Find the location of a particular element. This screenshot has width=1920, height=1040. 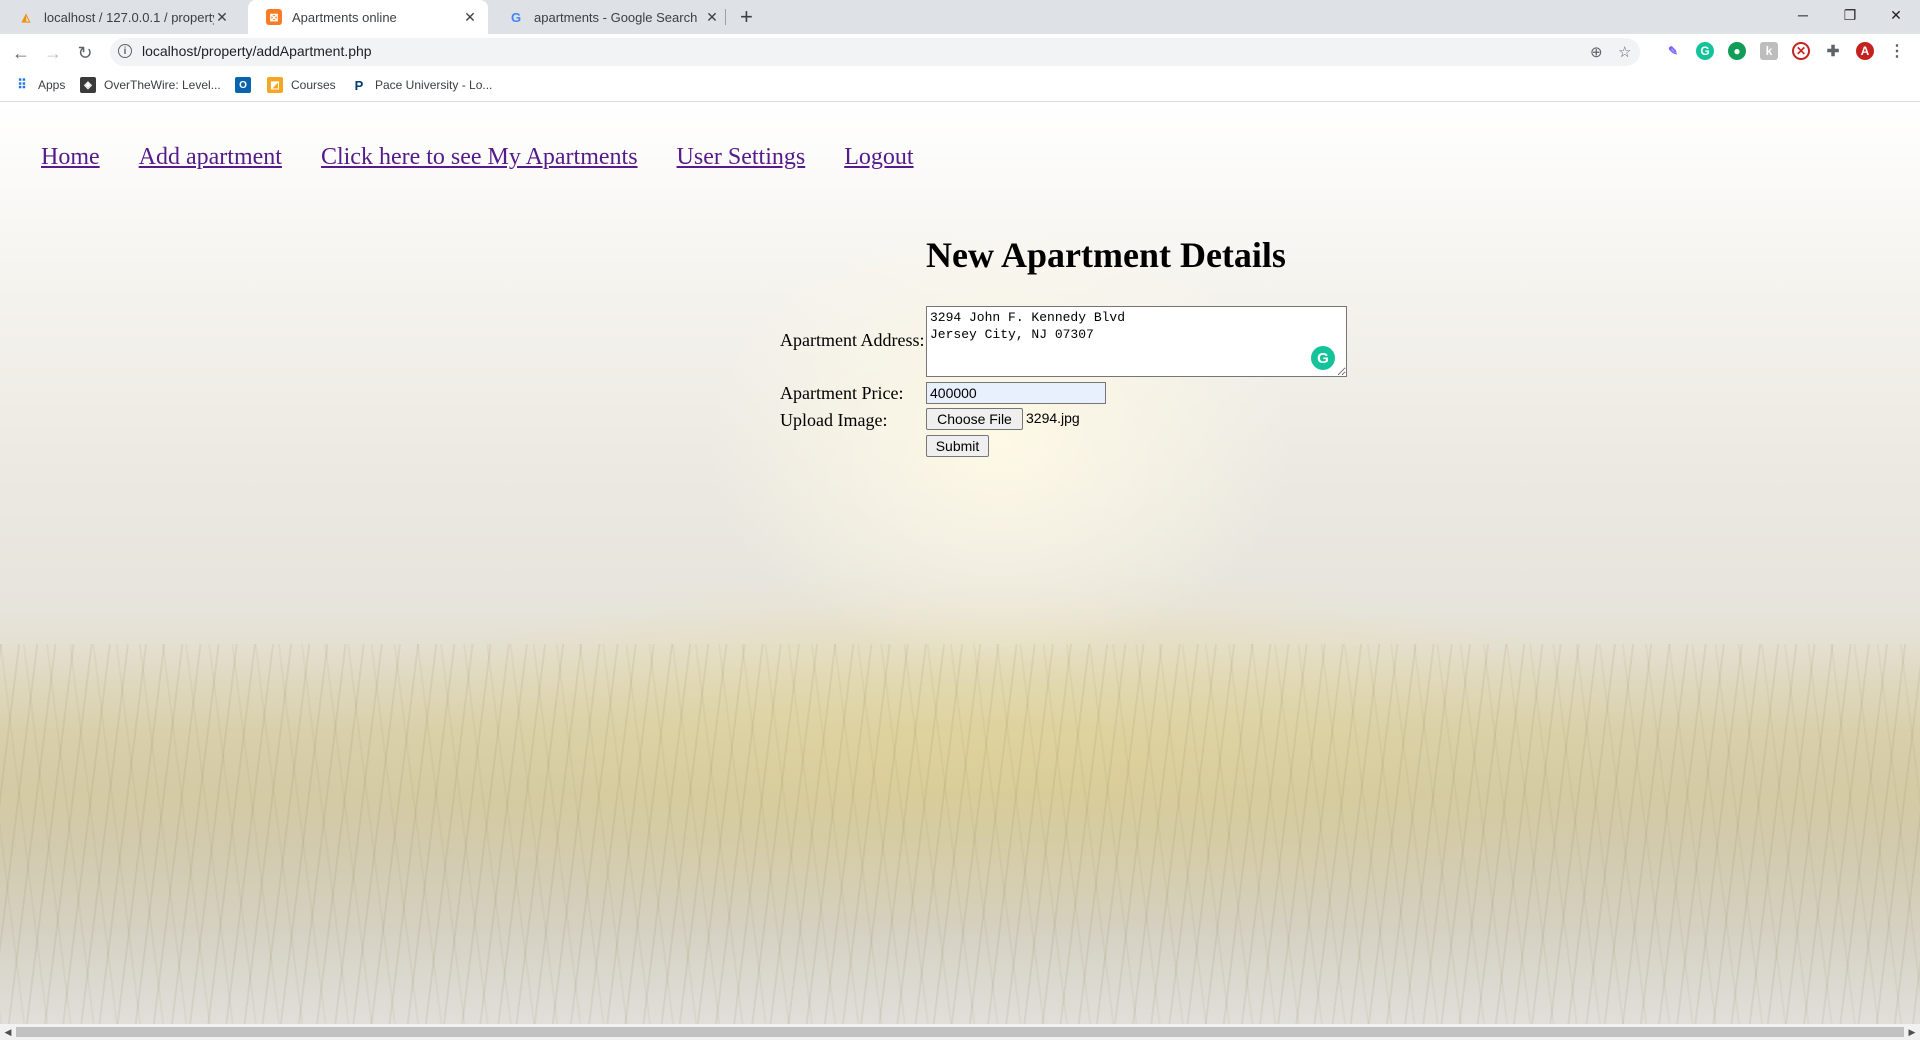

tab-apartments-online: ⊠ Apartments online ✕ is located at coordinates (368, 17).